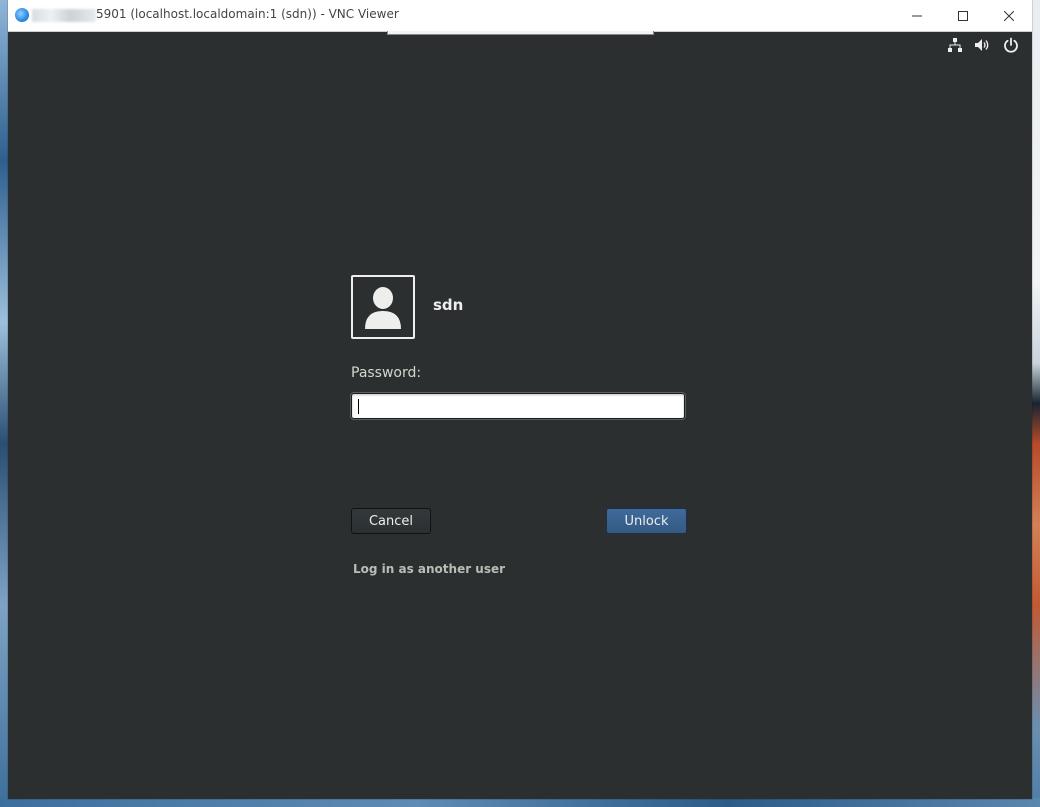 The height and width of the screenshot is (807, 1040). What do you see at coordinates (391, 521) in the screenshot?
I see `cancel-button: Cancel` at bounding box center [391, 521].